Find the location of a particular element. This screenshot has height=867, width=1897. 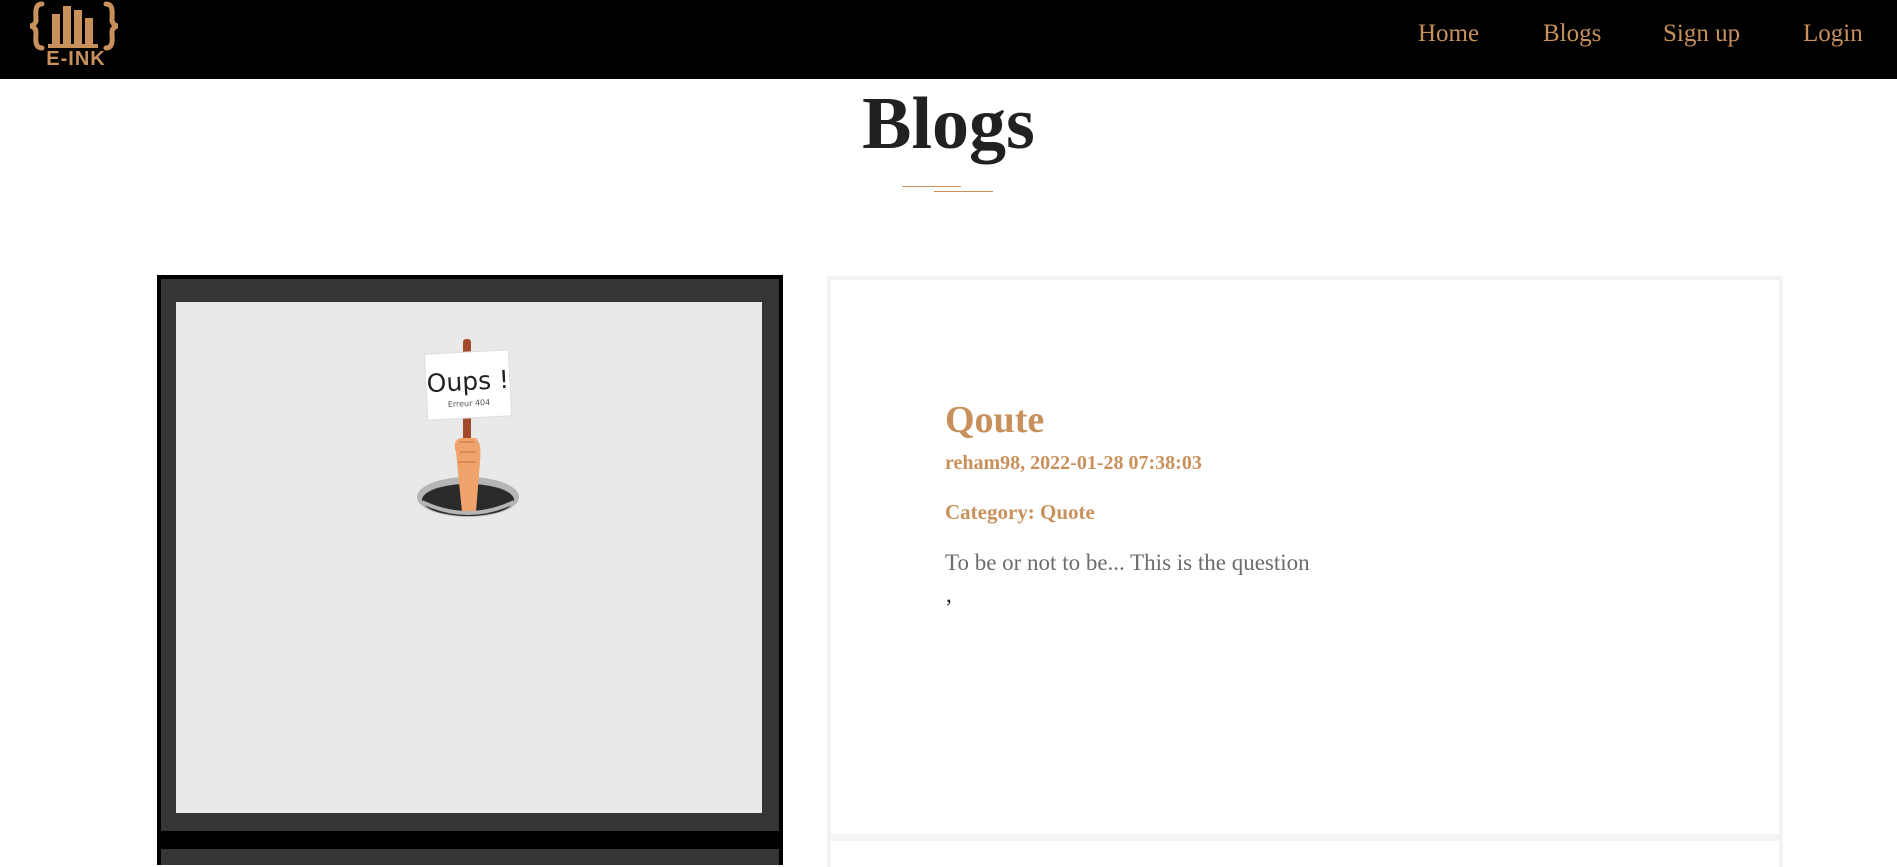

page-title: Blogs is located at coordinates (948, 124).